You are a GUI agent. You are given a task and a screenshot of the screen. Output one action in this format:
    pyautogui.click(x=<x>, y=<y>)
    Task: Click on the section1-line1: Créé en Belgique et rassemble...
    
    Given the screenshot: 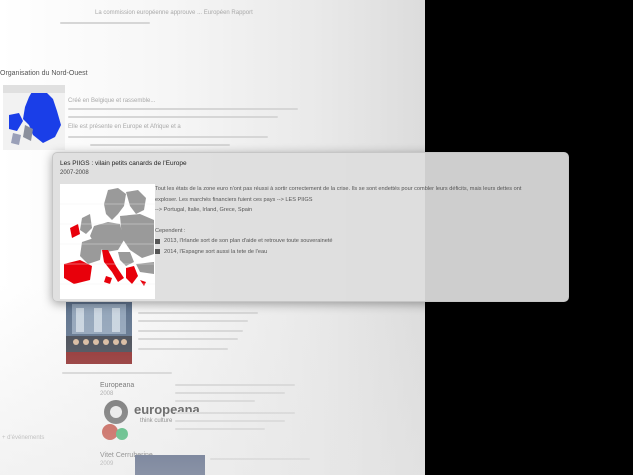 What is the action you would take?
    pyautogui.click(x=112, y=101)
    